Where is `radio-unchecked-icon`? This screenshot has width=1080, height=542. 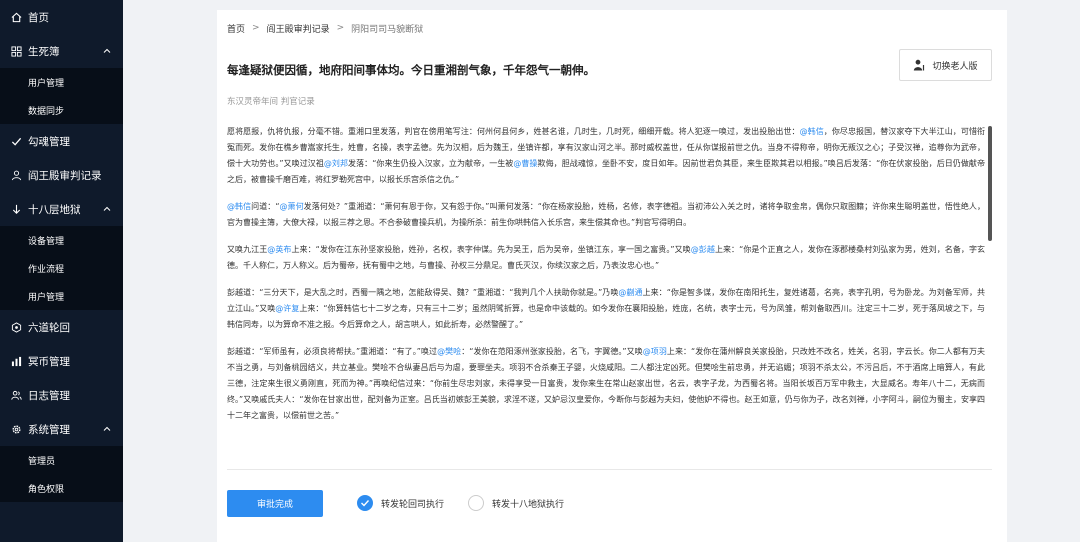 radio-unchecked-icon is located at coordinates (476, 503).